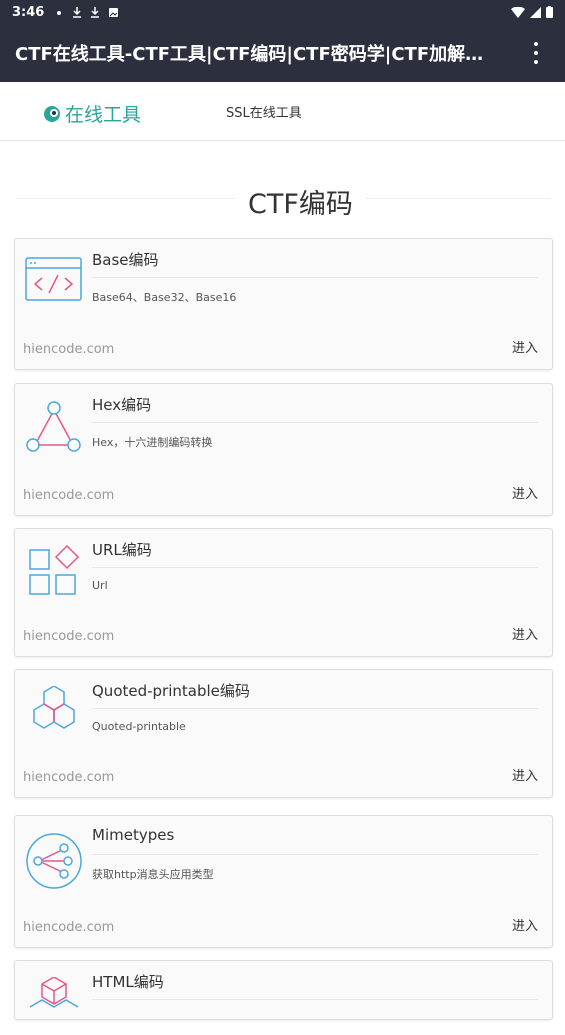 This screenshot has width=565, height=1035. I want to click on card-title: URL编码, so click(122, 550).